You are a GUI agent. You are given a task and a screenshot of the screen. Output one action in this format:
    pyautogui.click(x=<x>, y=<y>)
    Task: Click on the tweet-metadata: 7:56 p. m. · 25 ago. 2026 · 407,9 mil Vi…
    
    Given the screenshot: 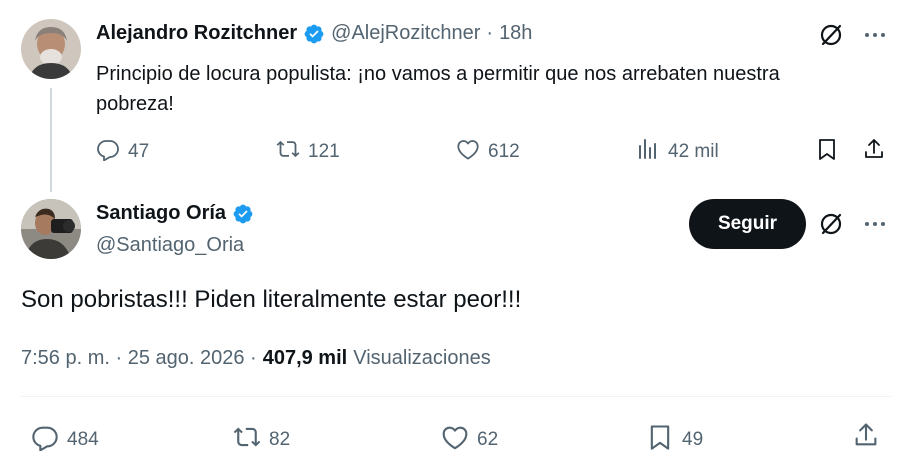 What is the action you would take?
    pyautogui.click(x=256, y=358)
    